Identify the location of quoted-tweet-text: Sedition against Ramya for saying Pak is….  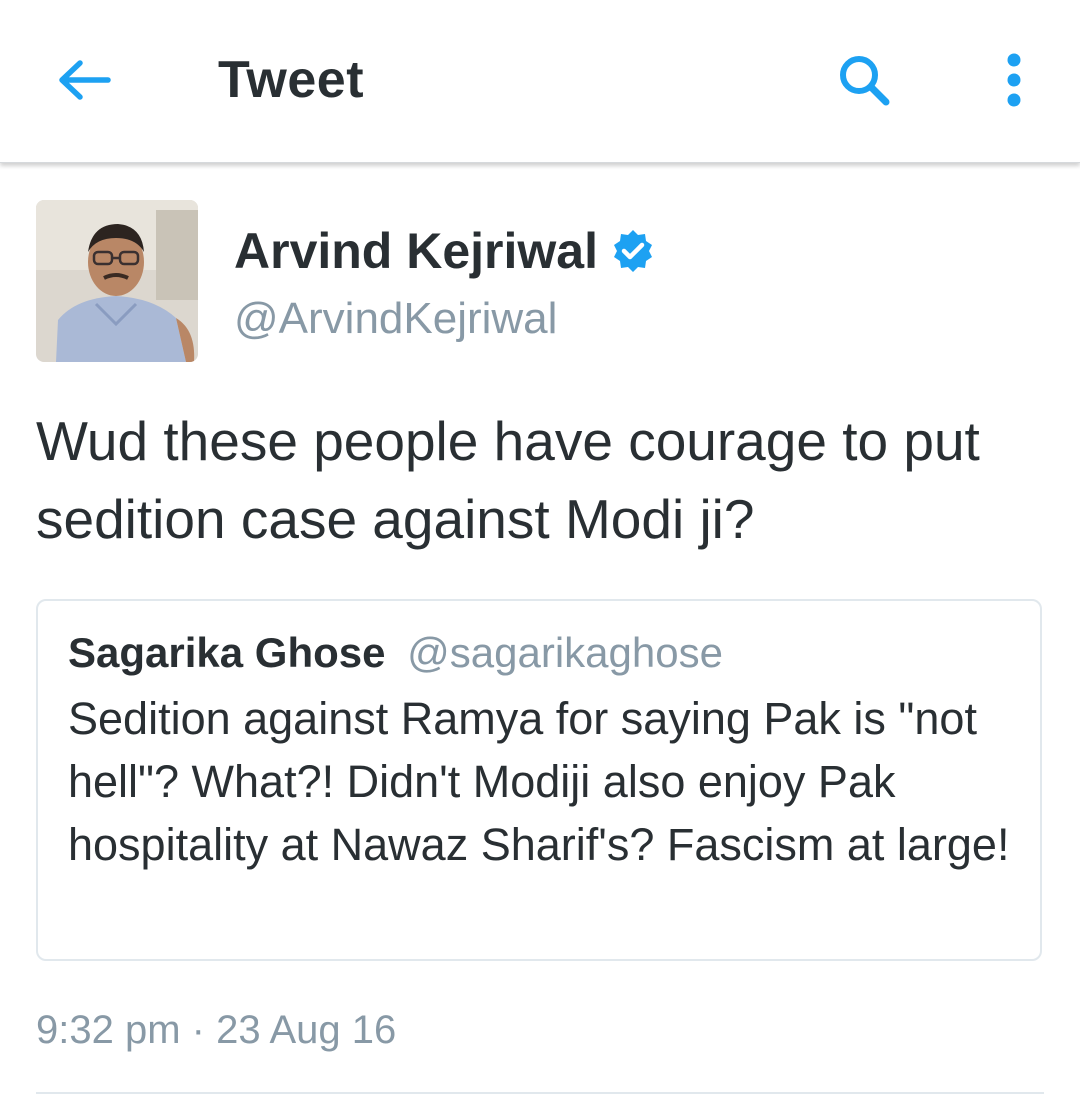
(539, 781).